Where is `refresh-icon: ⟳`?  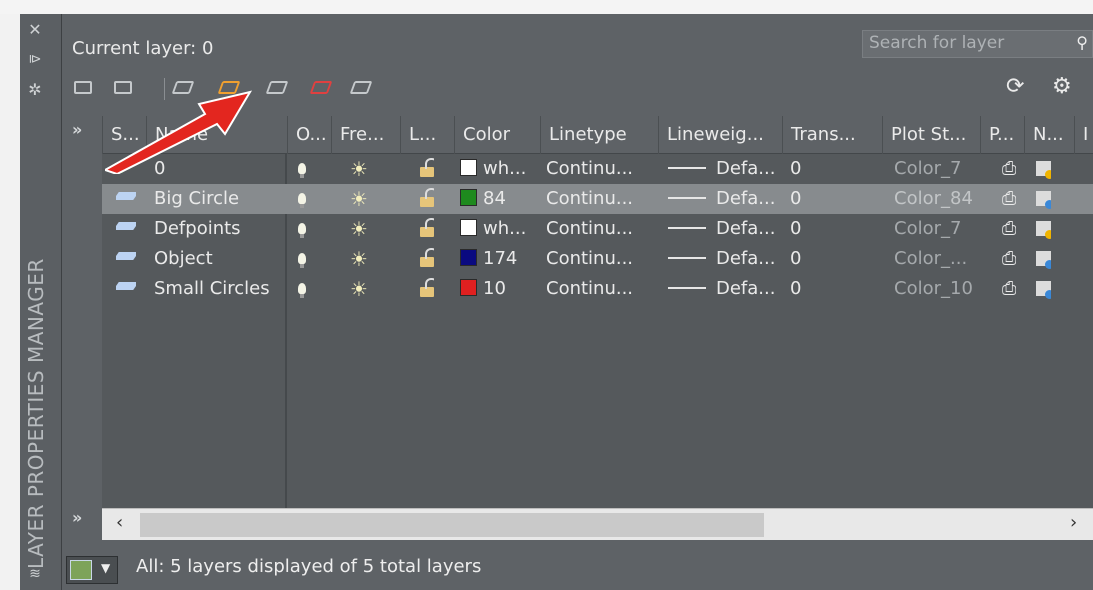 refresh-icon: ⟳ is located at coordinates (1015, 86).